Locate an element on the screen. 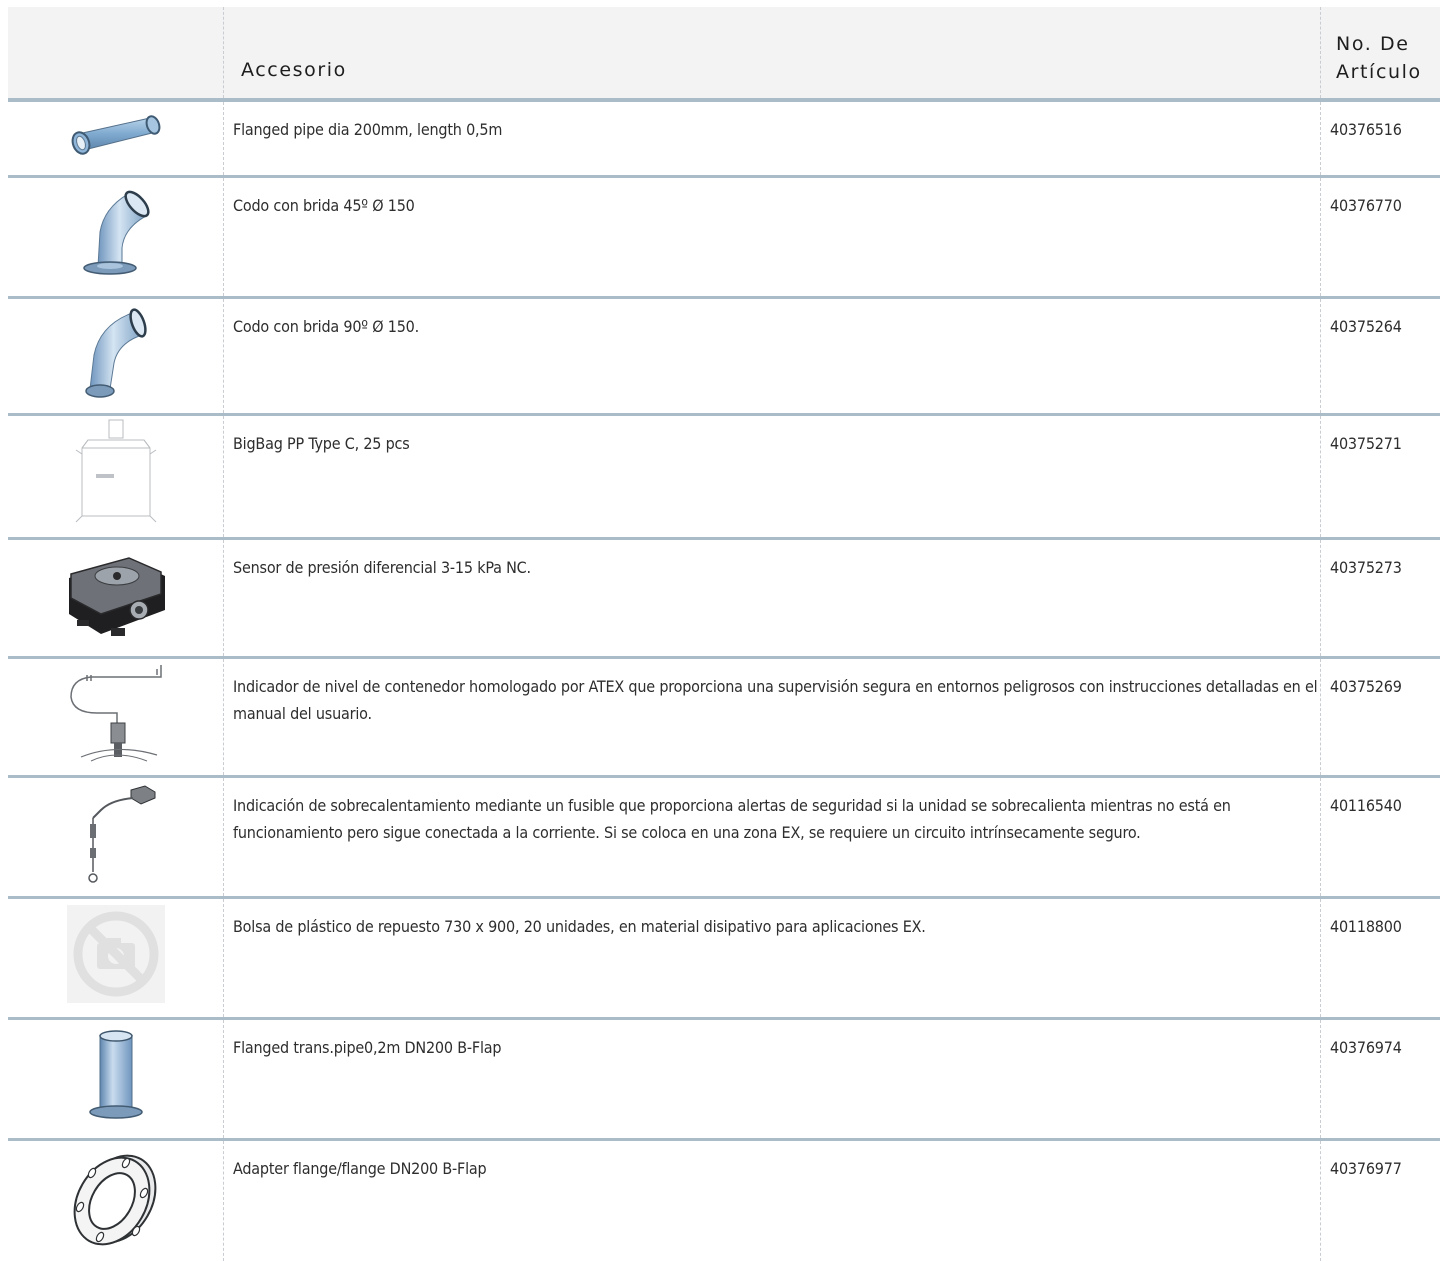 The height and width of the screenshot is (1261, 1442). header-article-number: No. De Artículo is located at coordinates (1380, 52).